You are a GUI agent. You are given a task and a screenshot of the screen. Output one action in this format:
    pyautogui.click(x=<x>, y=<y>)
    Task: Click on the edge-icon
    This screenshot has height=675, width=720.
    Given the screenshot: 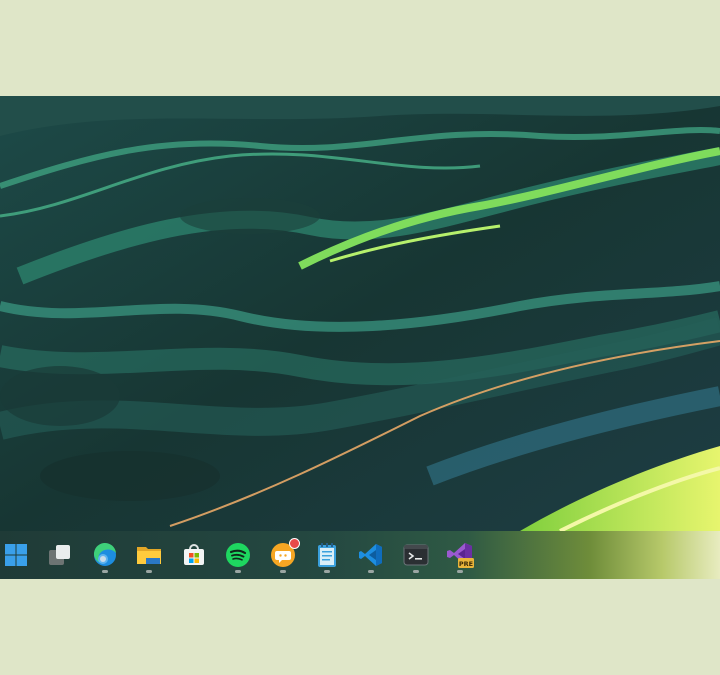 What is the action you would take?
    pyautogui.click(x=104, y=554)
    